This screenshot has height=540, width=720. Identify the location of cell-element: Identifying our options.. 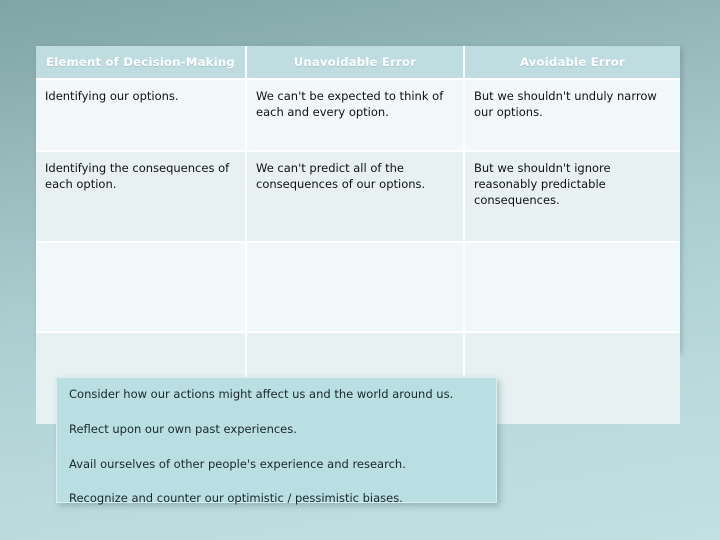
(141, 115).